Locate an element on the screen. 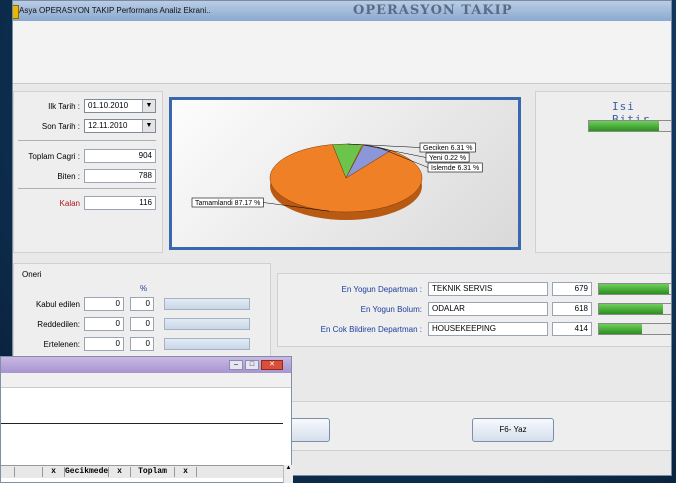 This screenshot has width=676, height=483. print-button: F6- Yaz is located at coordinates (513, 430).